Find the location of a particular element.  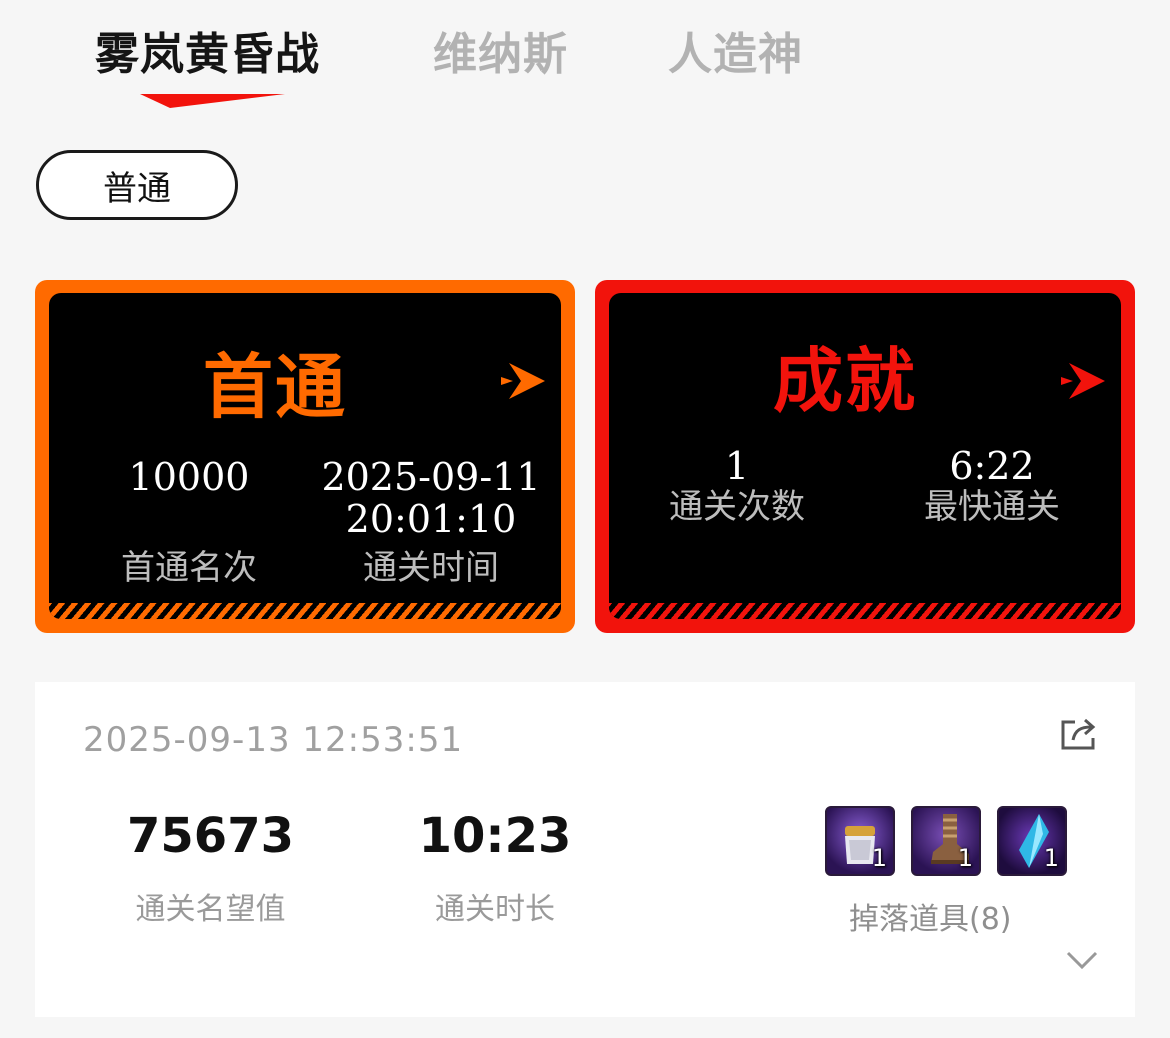

first-clear-rank-label: 首通名次 is located at coordinates (189, 568).